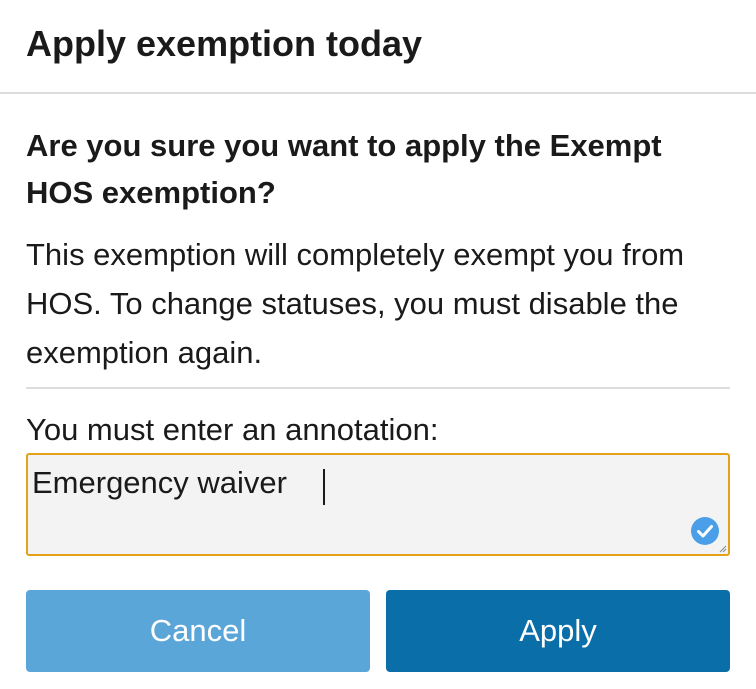 This screenshot has width=756, height=689. I want to click on dialog-header: Apply exemption today, so click(378, 47).